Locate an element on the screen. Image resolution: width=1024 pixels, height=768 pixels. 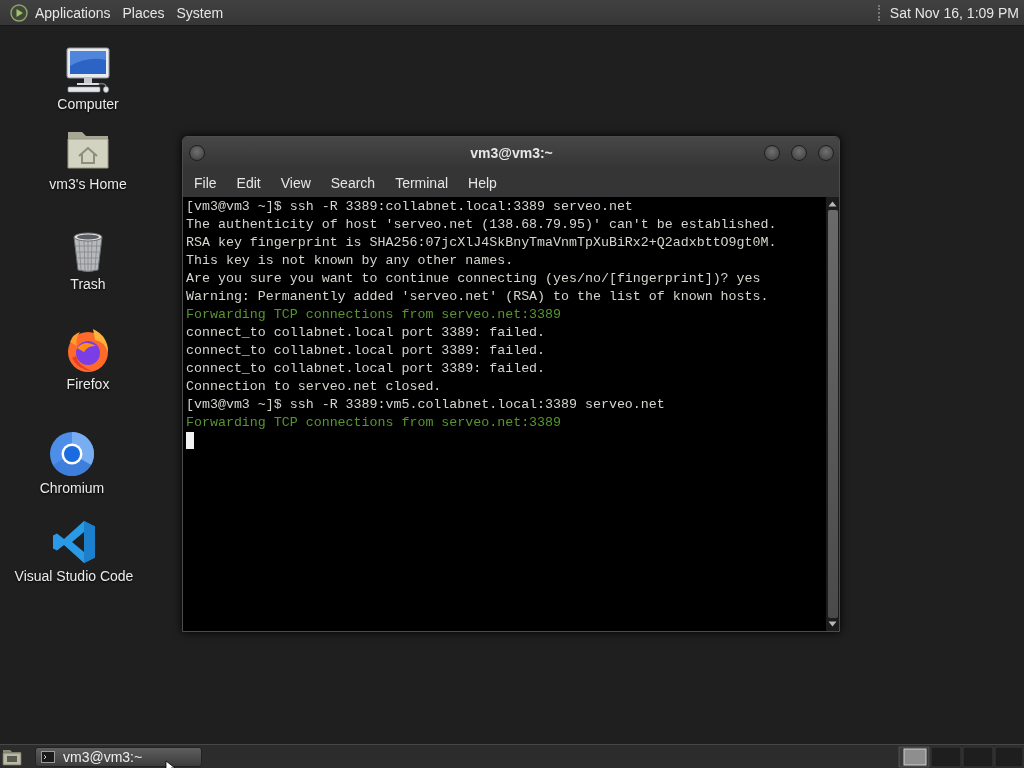
icon-label: Firefox is located at coordinates (88, 384).